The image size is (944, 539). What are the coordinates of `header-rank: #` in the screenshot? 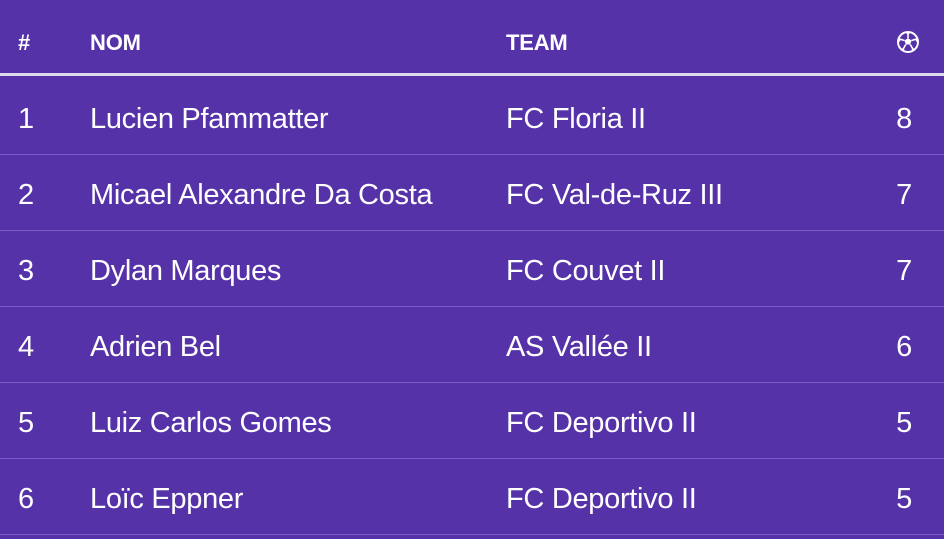 It's located at (24, 42).